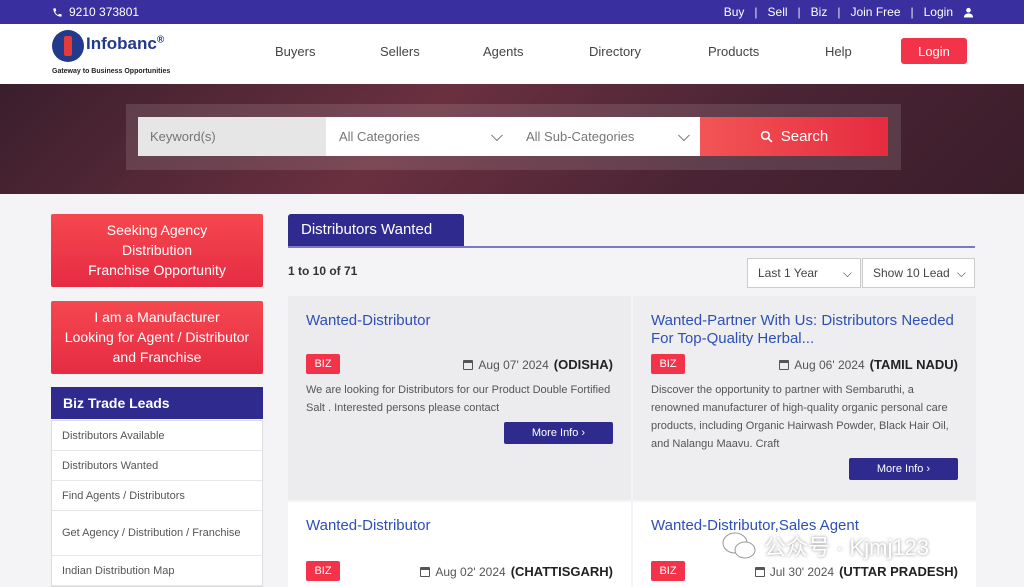  What do you see at coordinates (911, 273) in the screenshot?
I see `show-count-value: Show 10 Lead` at bounding box center [911, 273].